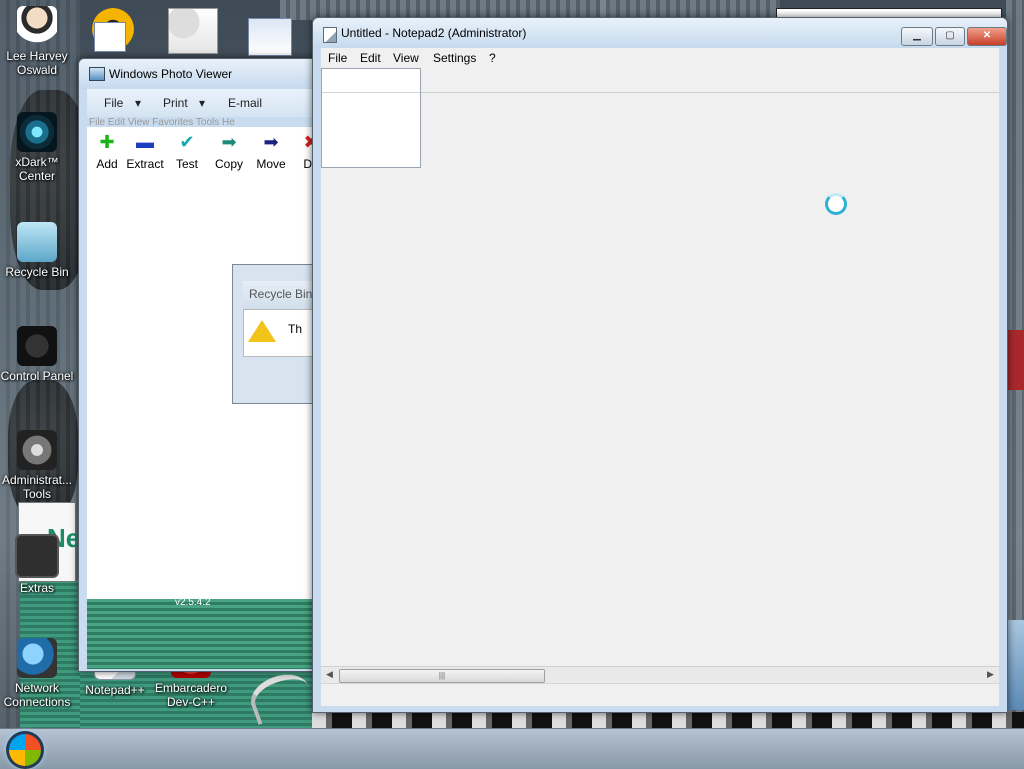 The image size is (1024, 769). I want to click on move-label: Move, so click(271, 164).